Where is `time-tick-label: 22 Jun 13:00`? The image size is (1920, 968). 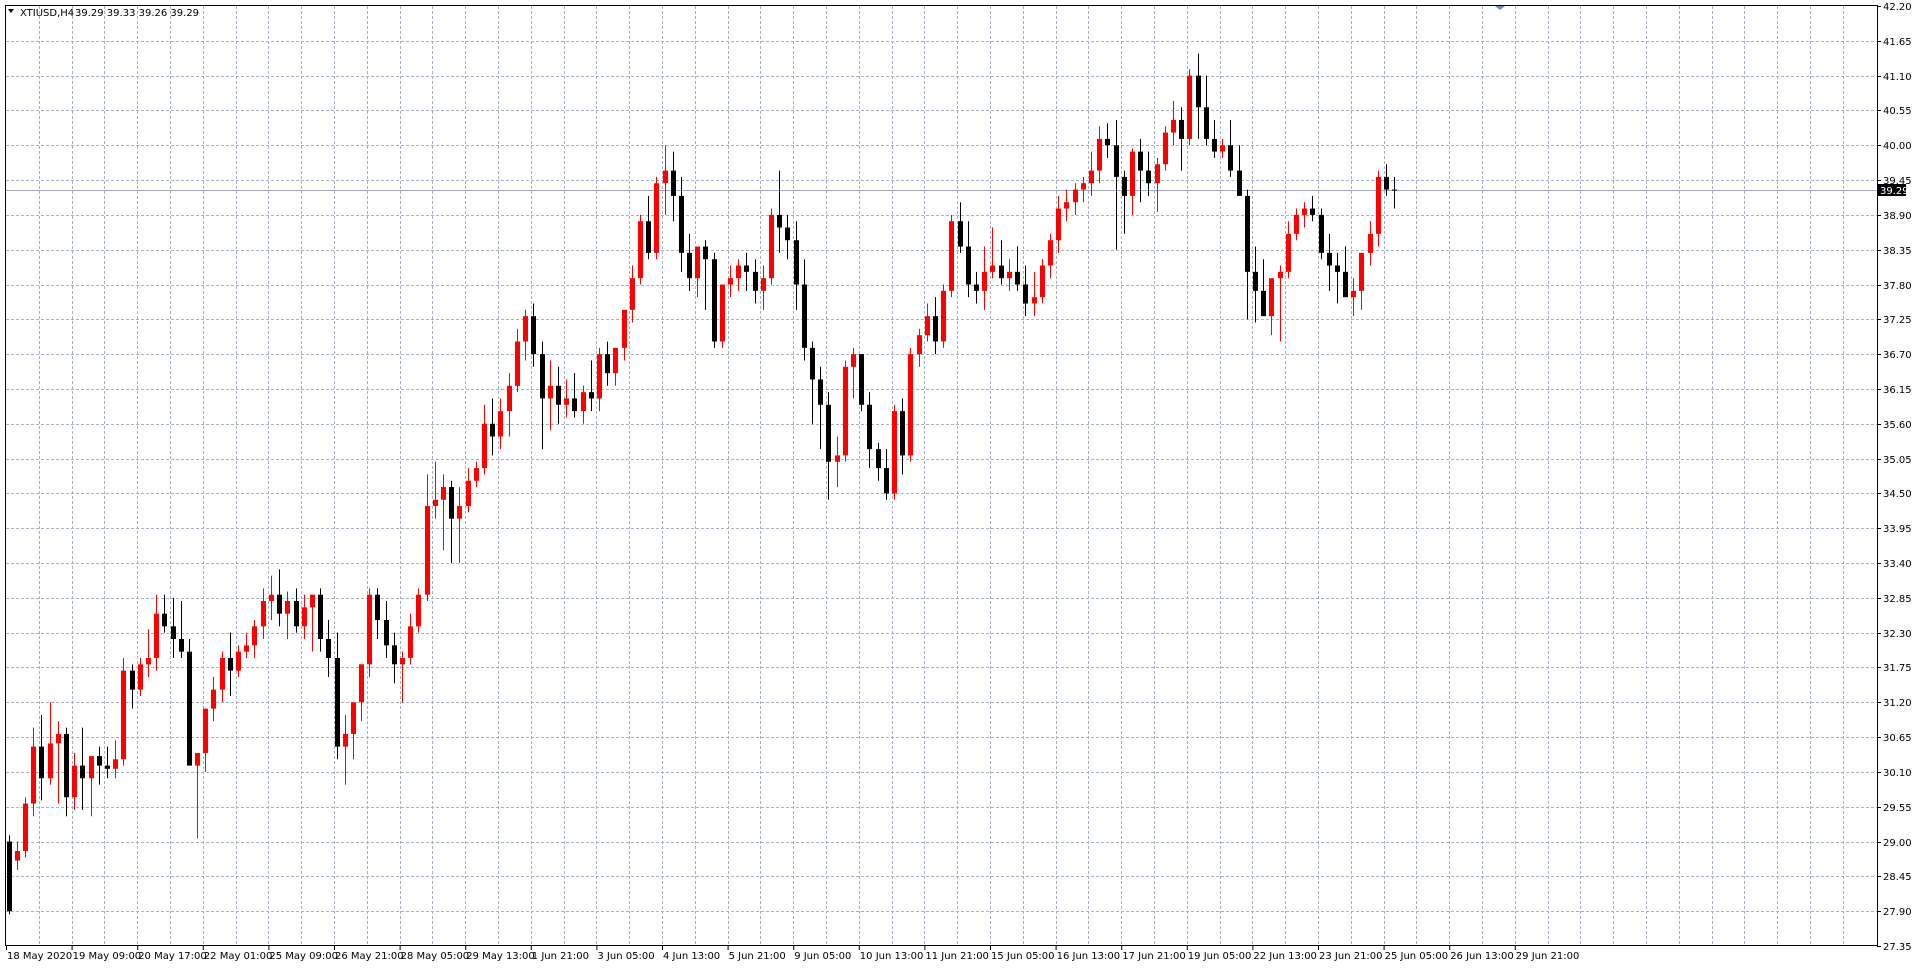
time-tick-label: 22 Jun 13:00 is located at coordinates (1285, 956).